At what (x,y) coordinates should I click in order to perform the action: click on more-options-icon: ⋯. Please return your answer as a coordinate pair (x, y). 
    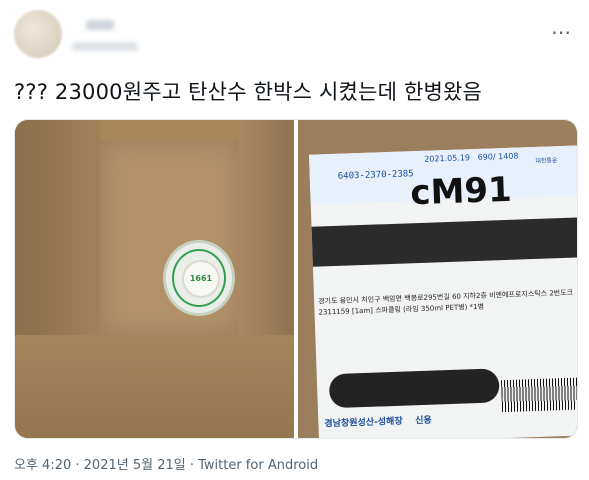
    Looking at the image, I should click on (561, 32).